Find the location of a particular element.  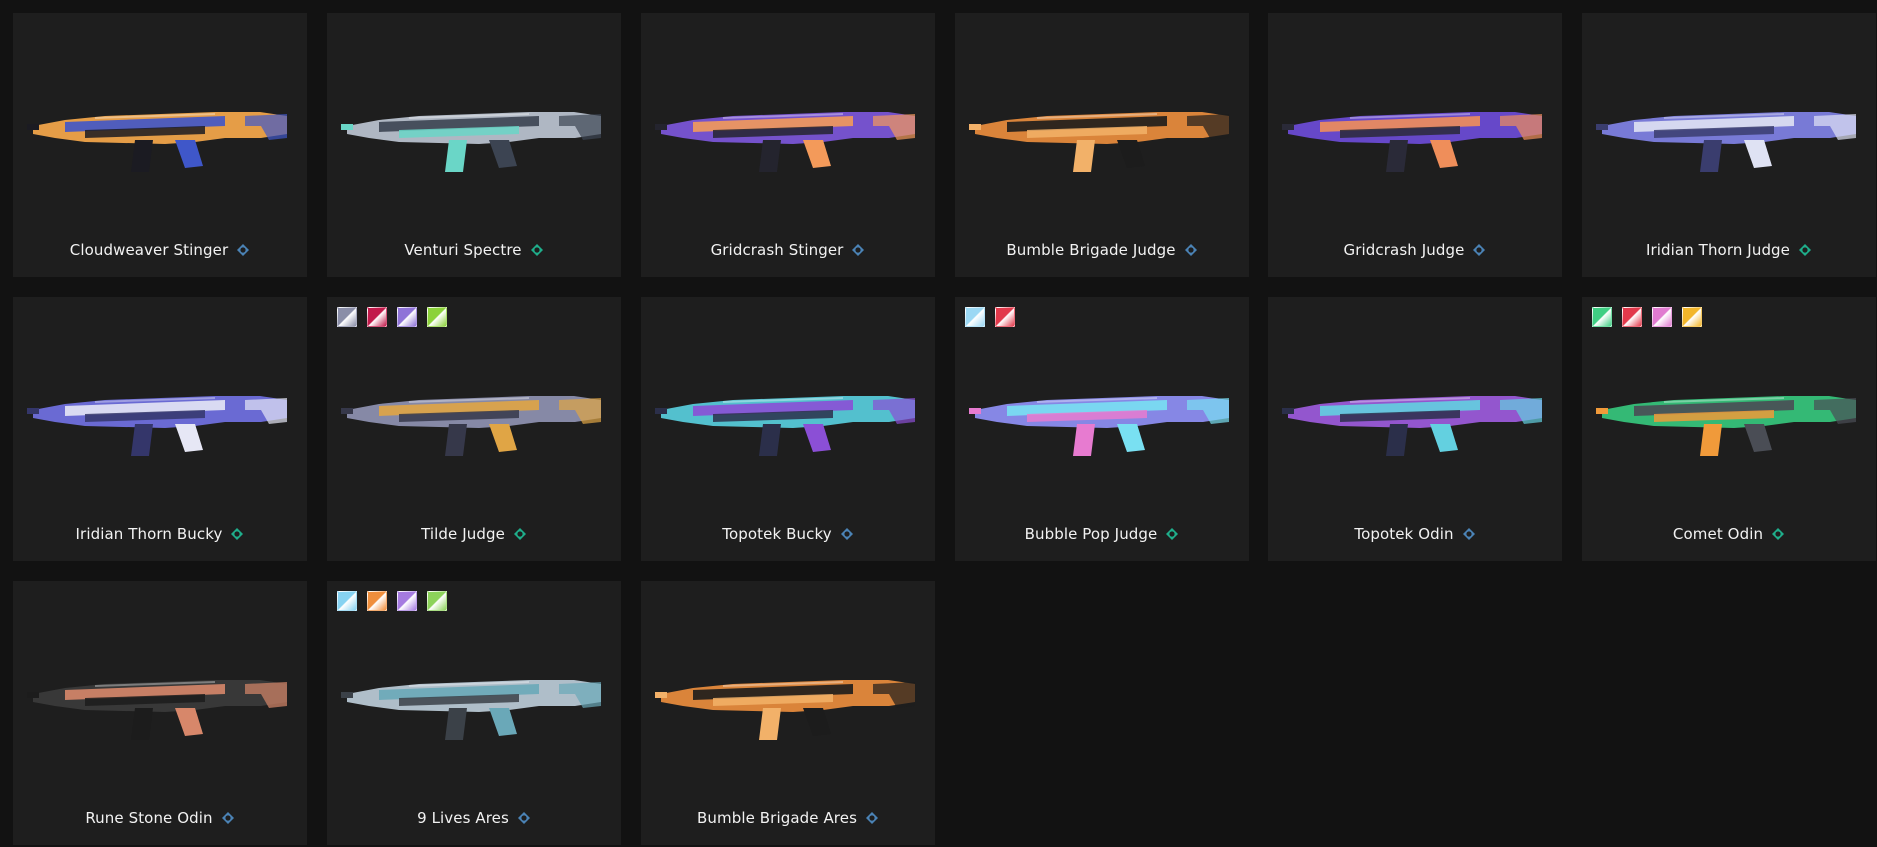

skin-card: Cloudweaver Stinger is located at coordinates (160, 145).